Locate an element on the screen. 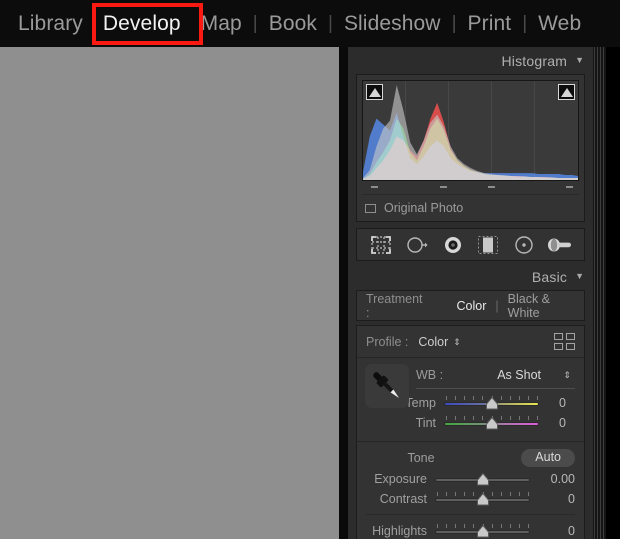  exposure-value: 0.00 is located at coordinates (557, 479).